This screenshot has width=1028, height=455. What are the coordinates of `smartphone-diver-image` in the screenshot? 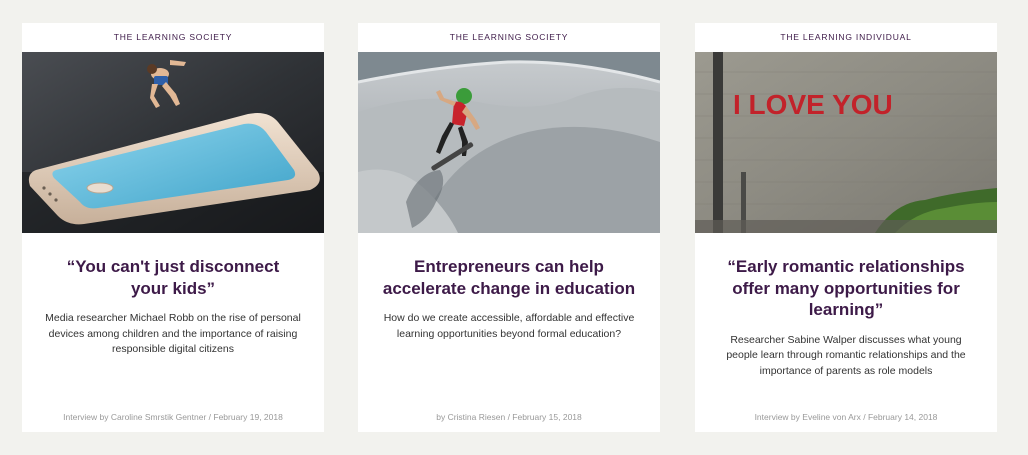 It's located at (173, 142).